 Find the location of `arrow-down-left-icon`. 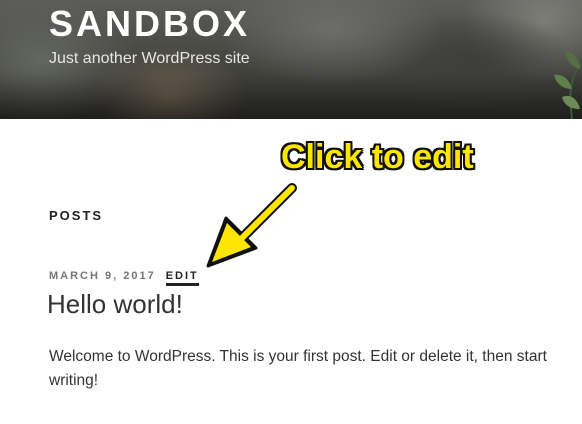

arrow-down-left-icon is located at coordinates (251, 225).